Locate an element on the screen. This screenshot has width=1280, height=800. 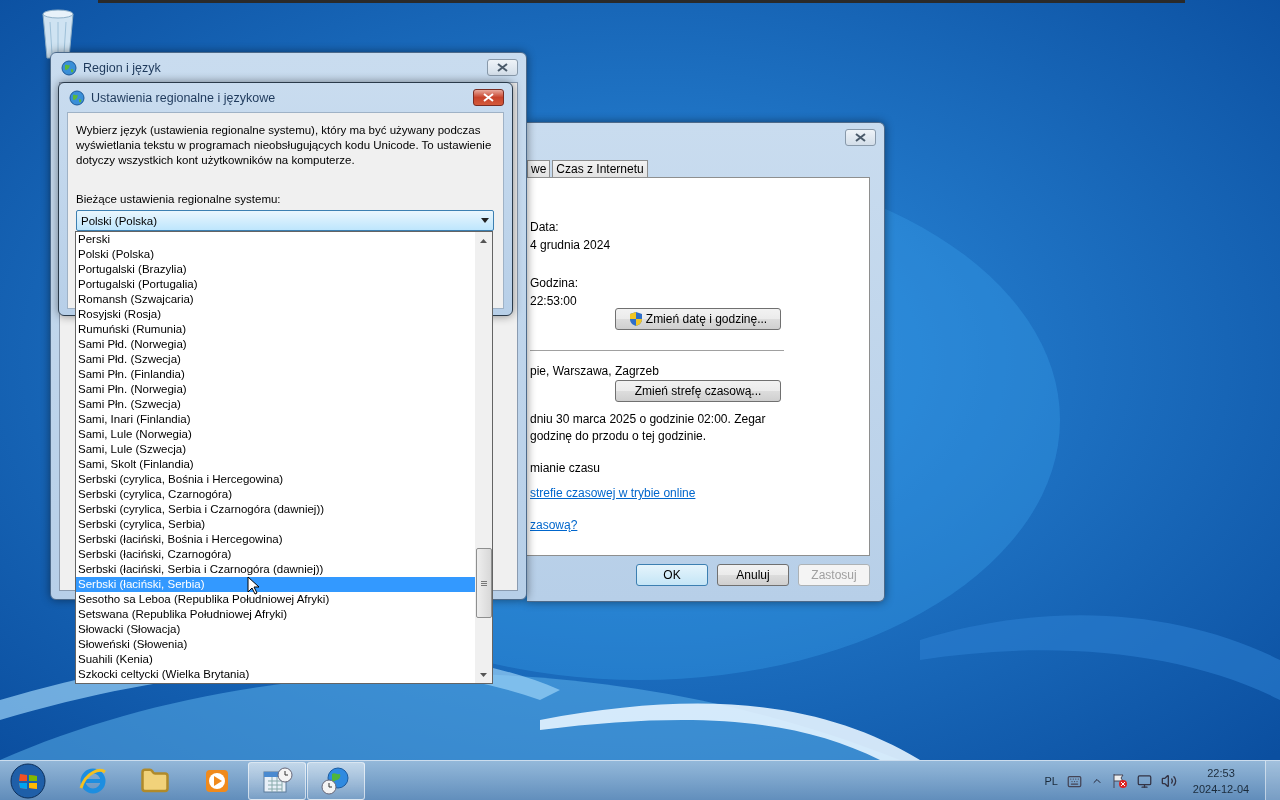
keyboard-icon is located at coordinates (1074, 781).